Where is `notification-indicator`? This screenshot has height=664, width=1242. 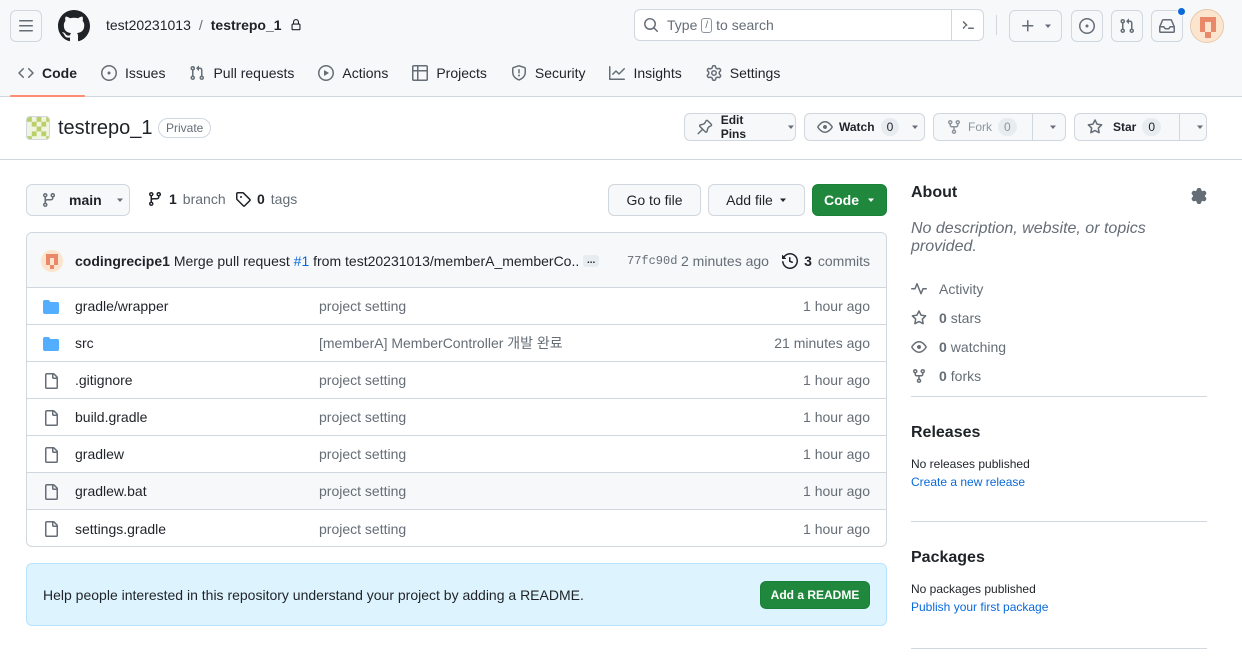
notification-indicator is located at coordinates (1181, 11).